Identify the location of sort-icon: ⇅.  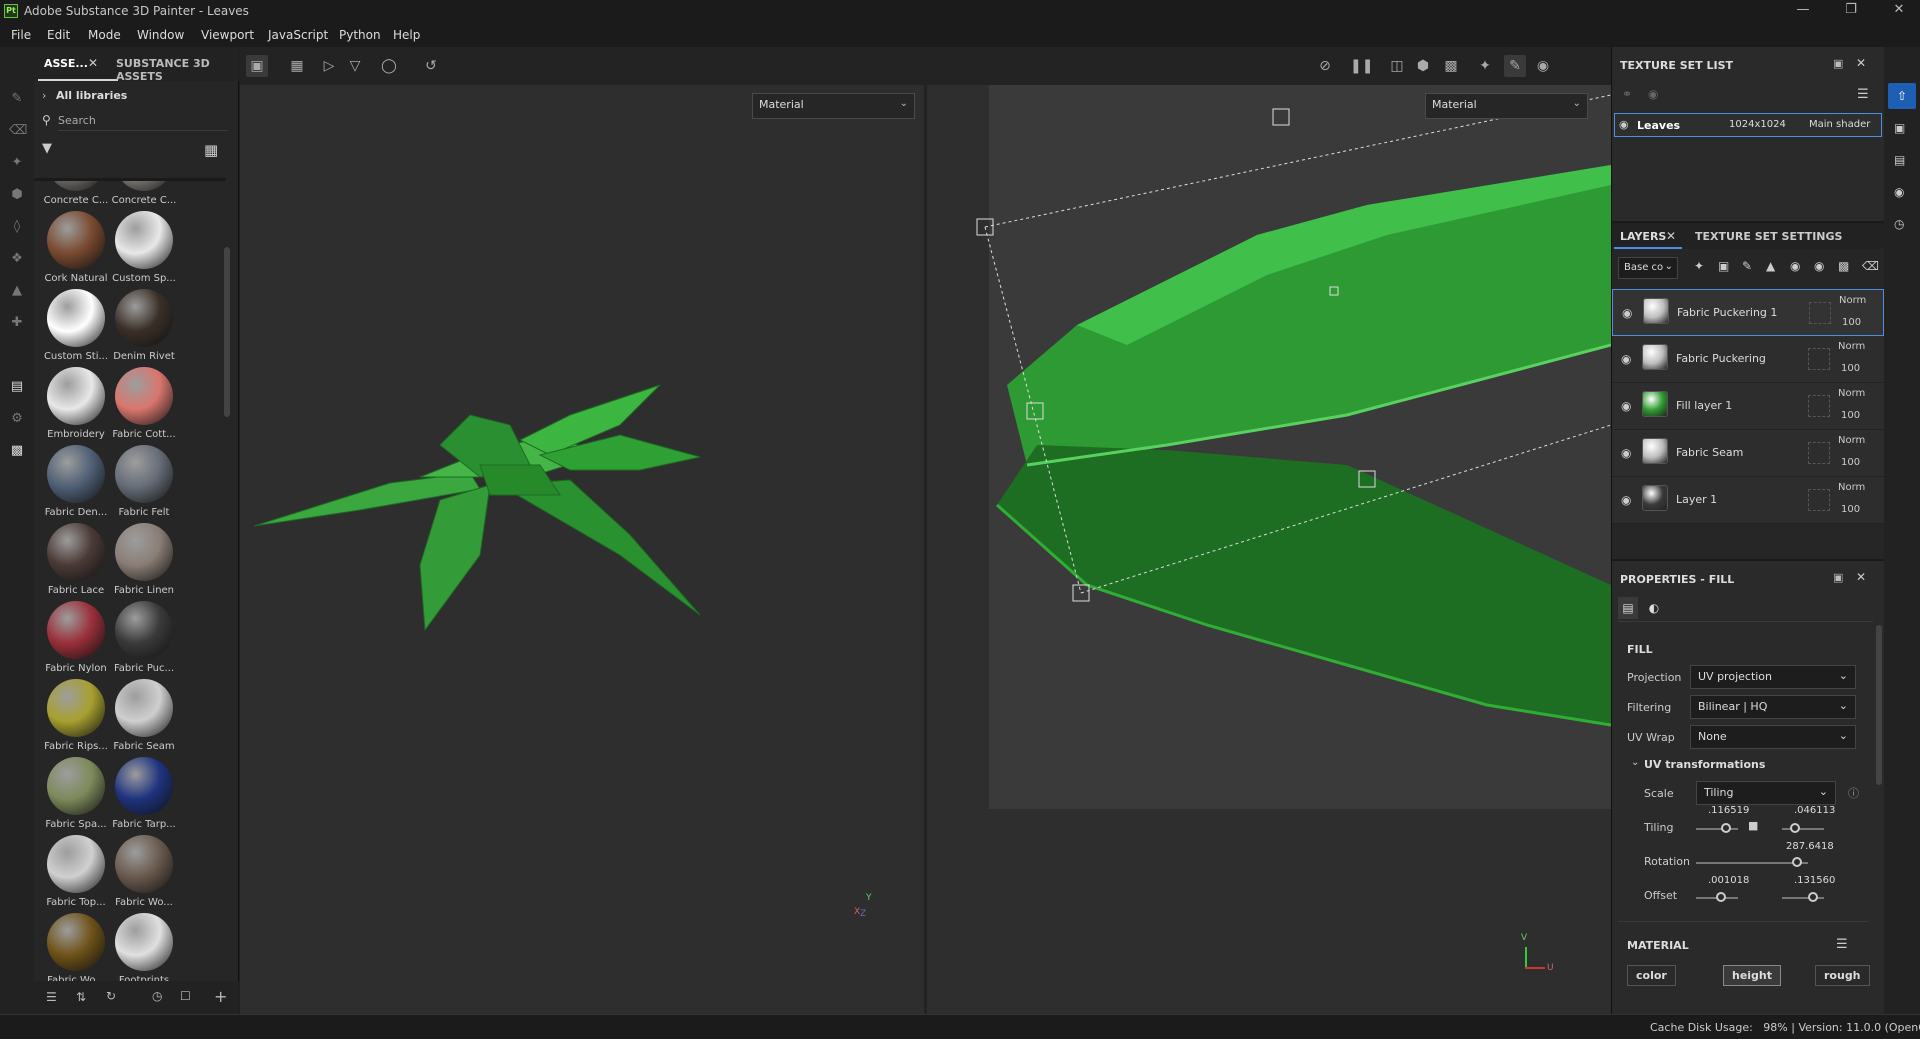
(81, 997).